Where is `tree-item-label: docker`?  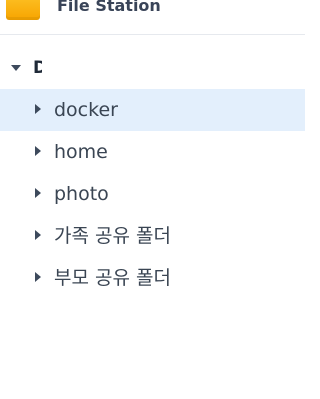 tree-item-label: docker is located at coordinates (86, 110).